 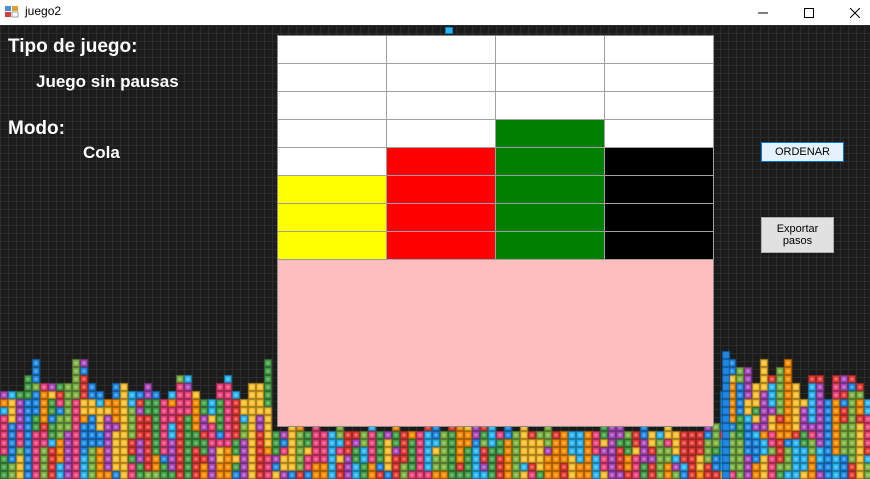 I want to click on minimize-button, so click(x=763, y=12).